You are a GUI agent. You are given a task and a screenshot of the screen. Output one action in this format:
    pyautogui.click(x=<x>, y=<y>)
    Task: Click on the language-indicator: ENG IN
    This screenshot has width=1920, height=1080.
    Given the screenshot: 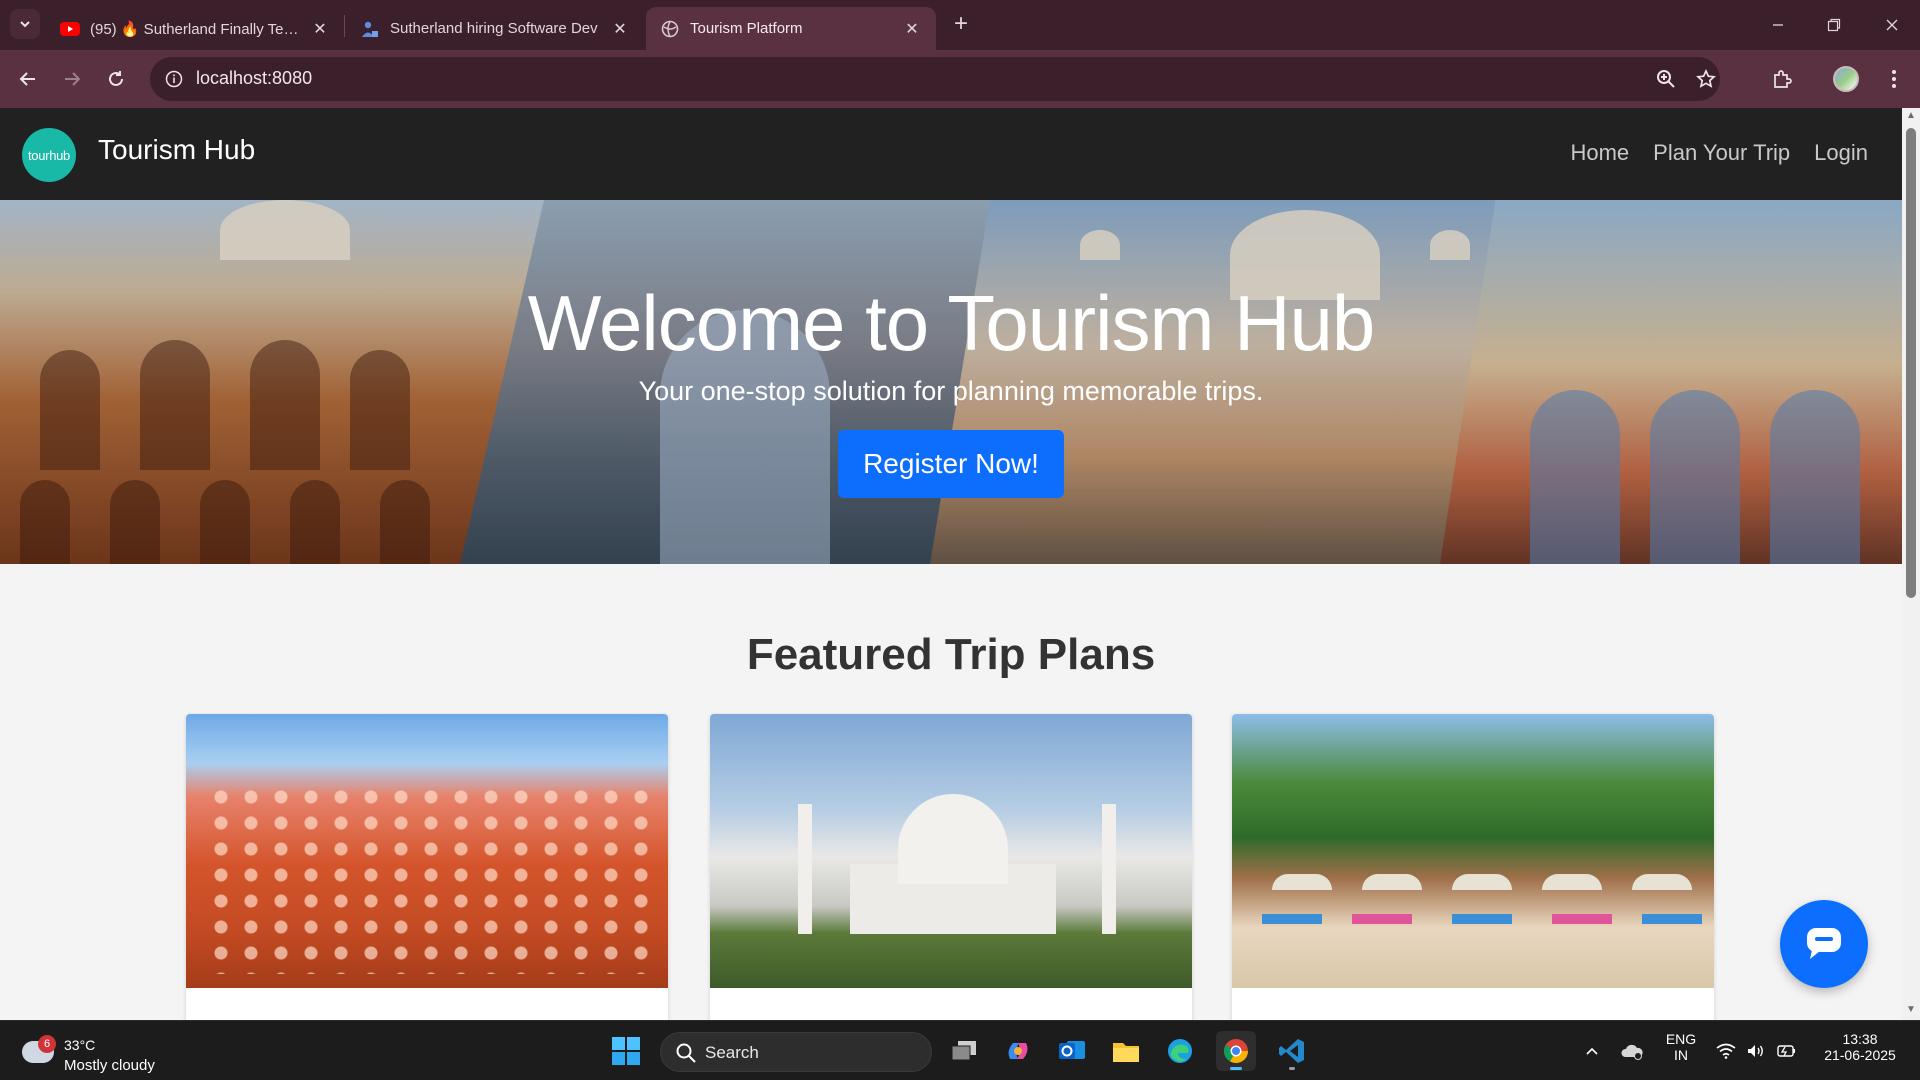 What is the action you would take?
    pyautogui.click(x=1681, y=1047)
    